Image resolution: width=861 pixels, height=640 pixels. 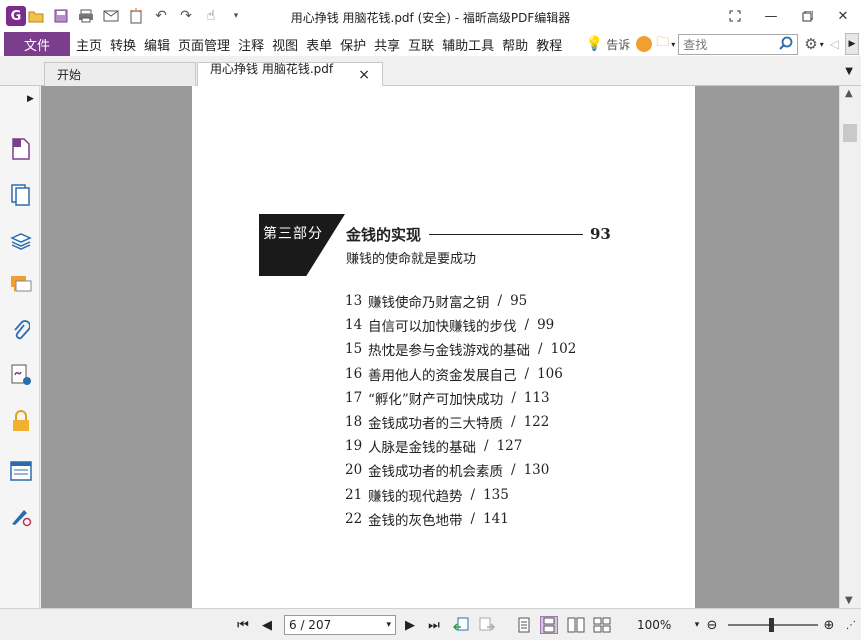 What do you see at coordinates (384, 235) in the screenshot?
I see `section-title: 金钱的实现` at bounding box center [384, 235].